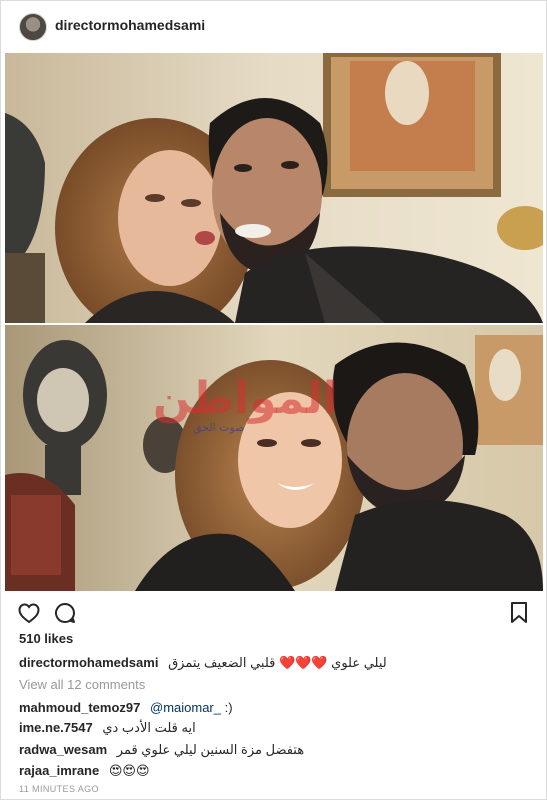 This screenshot has width=547, height=800. What do you see at coordinates (88, 662) in the screenshot?
I see `caption-username: directormohamedsami` at bounding box center [88, 662].